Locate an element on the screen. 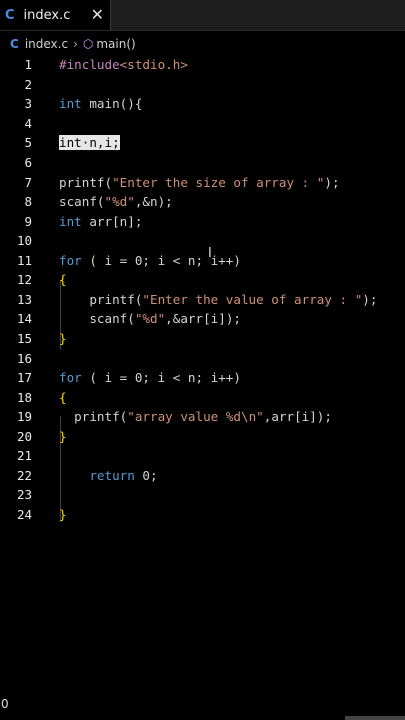 The width and height of the screenshot is (405, 720). code-line: 22 return 0; is located at coordinates (202, 476).